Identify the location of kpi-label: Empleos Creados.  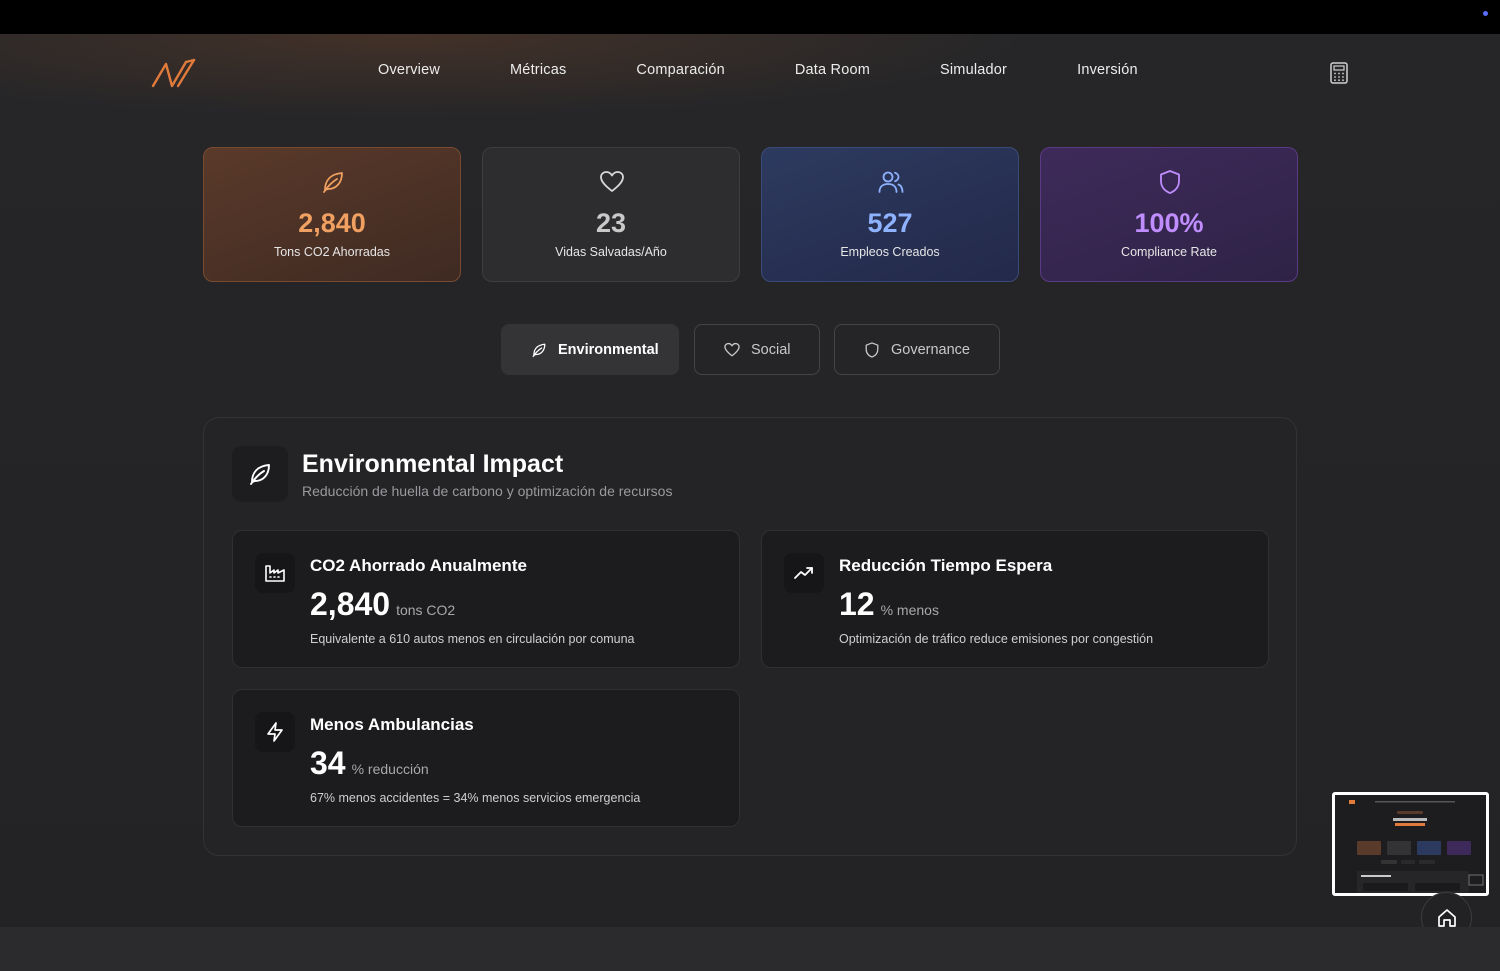
(890, 252).